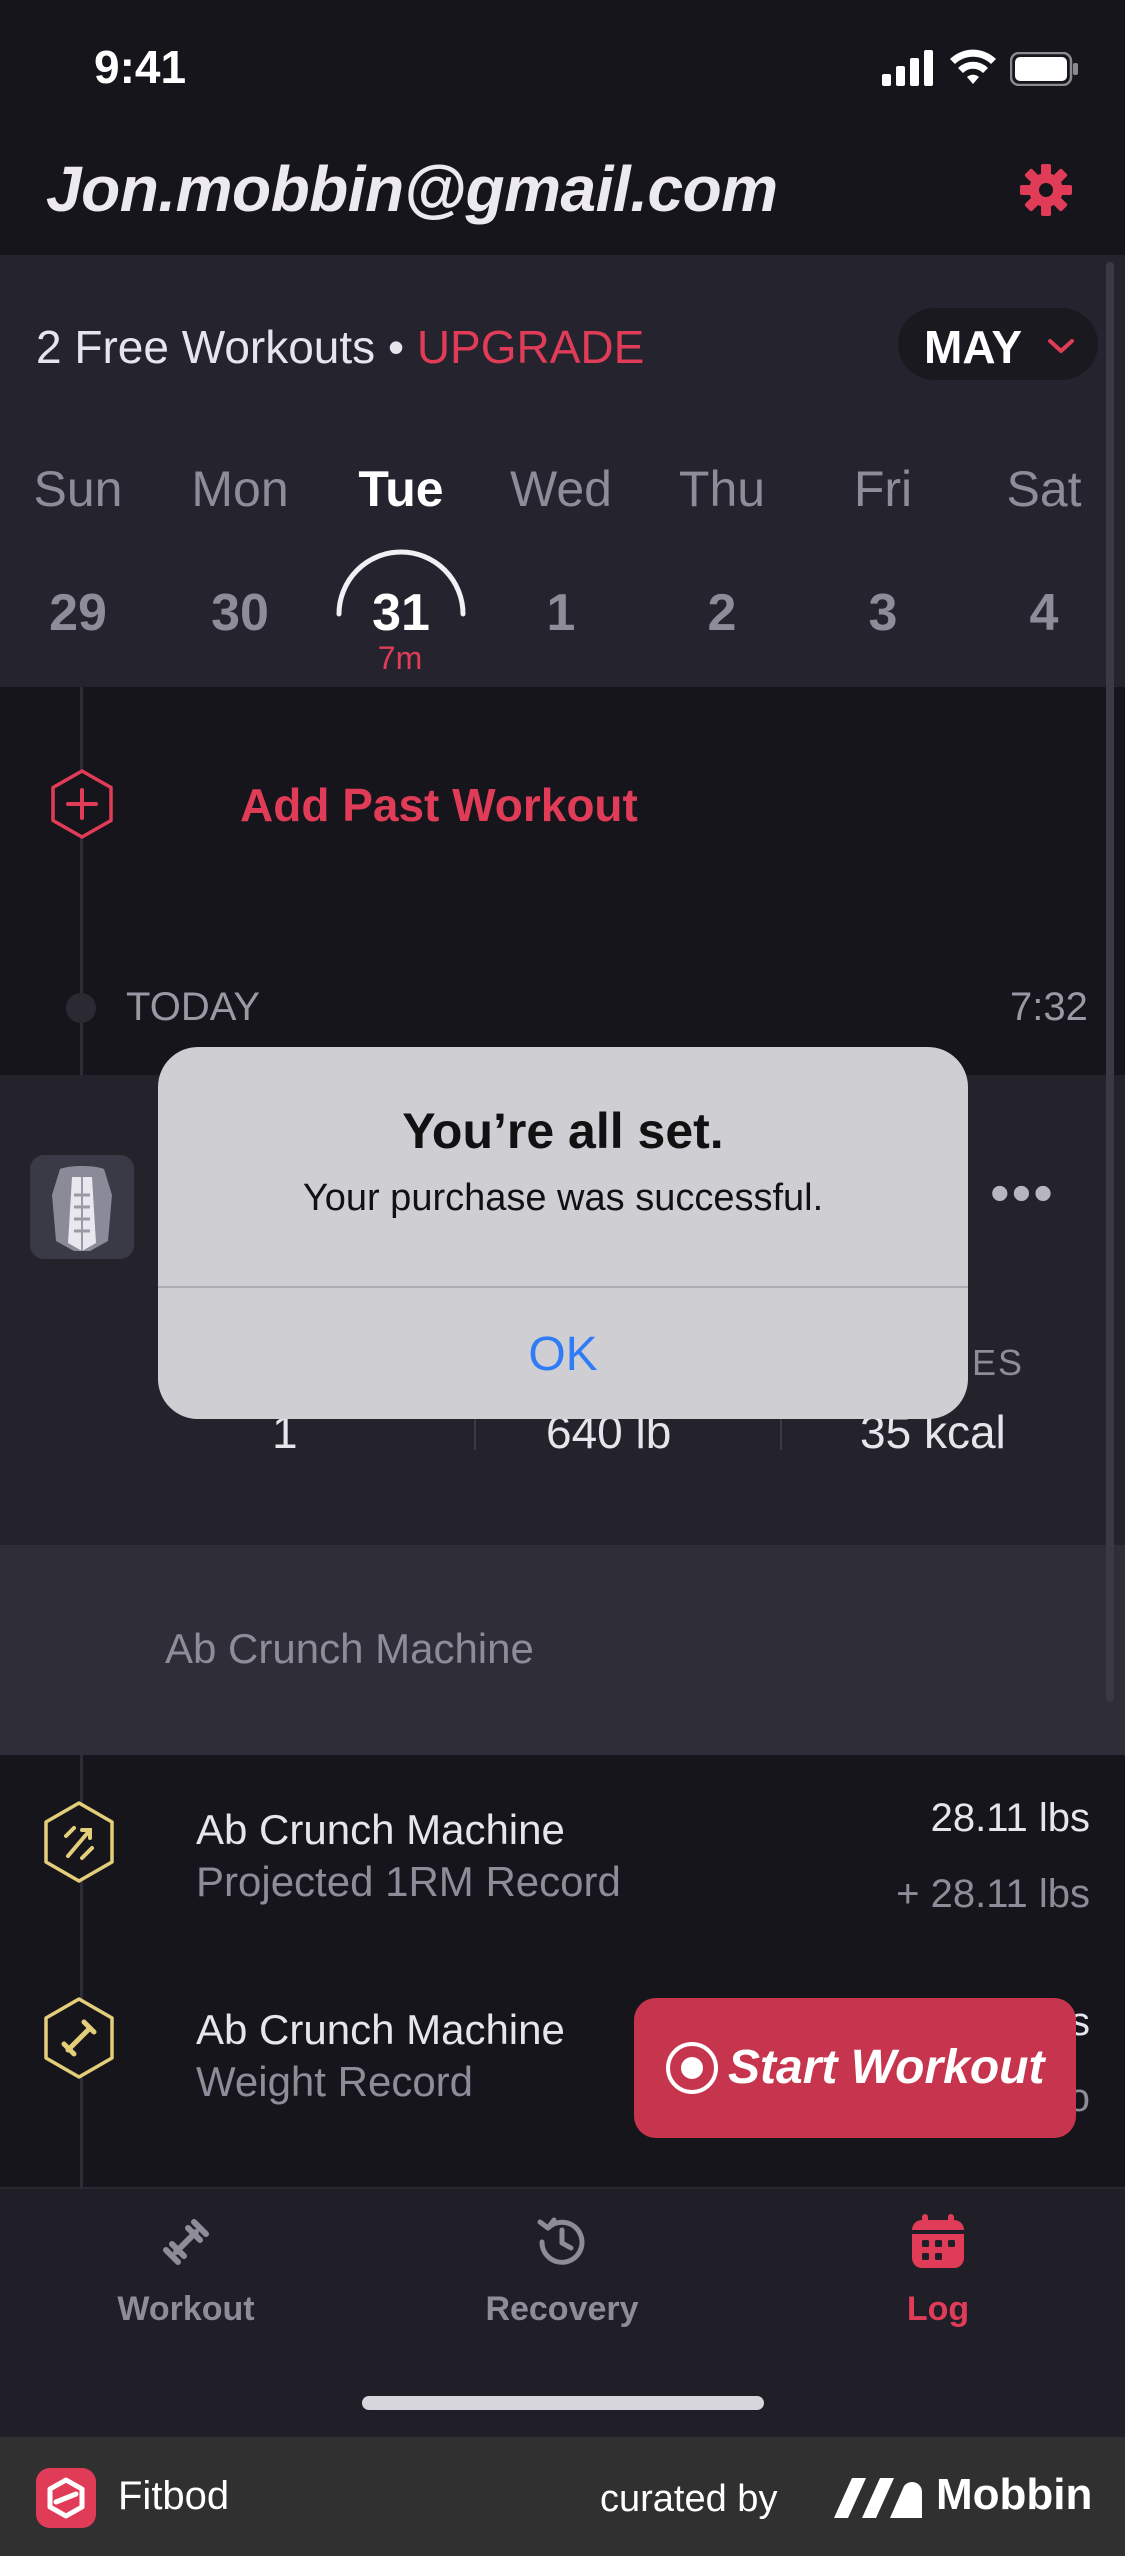 The image size is (1125, 2556). Describe the element at coordinates (563, 1198) in the screenshot. I see `alert-message: Your purchase was successful.` at that location.